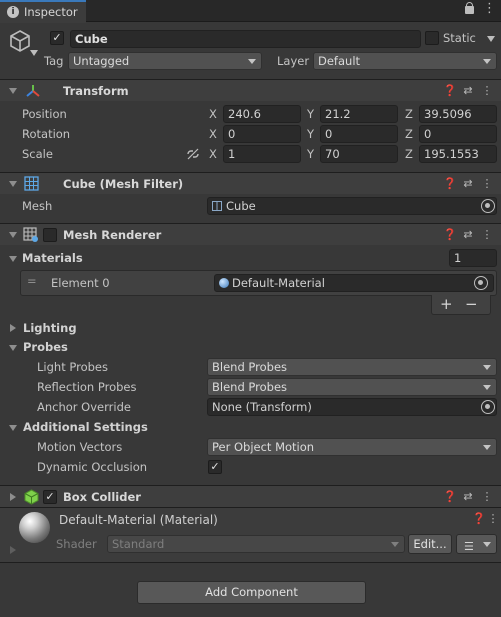  I want to click on box-collider-header: ✓ Box Collider ❓ ⇄ ⋮, so click(250, 496).